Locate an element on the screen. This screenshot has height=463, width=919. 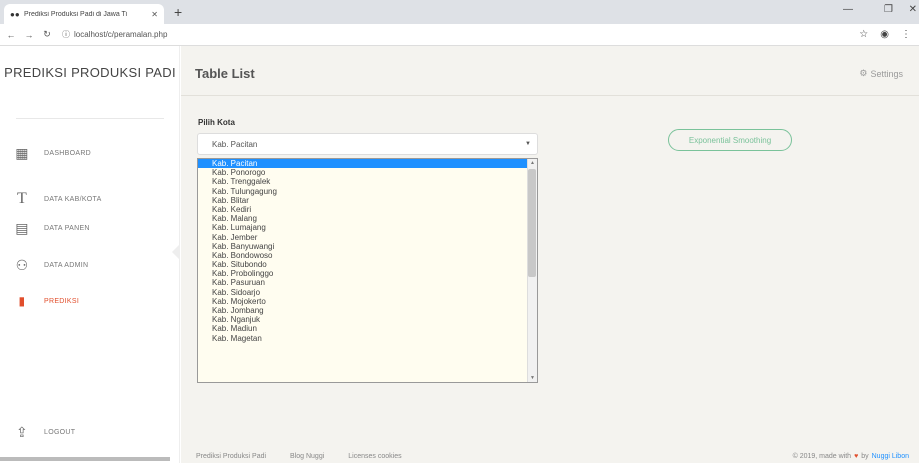
restore-icon: ❐ is located at coordinates (888, 9).